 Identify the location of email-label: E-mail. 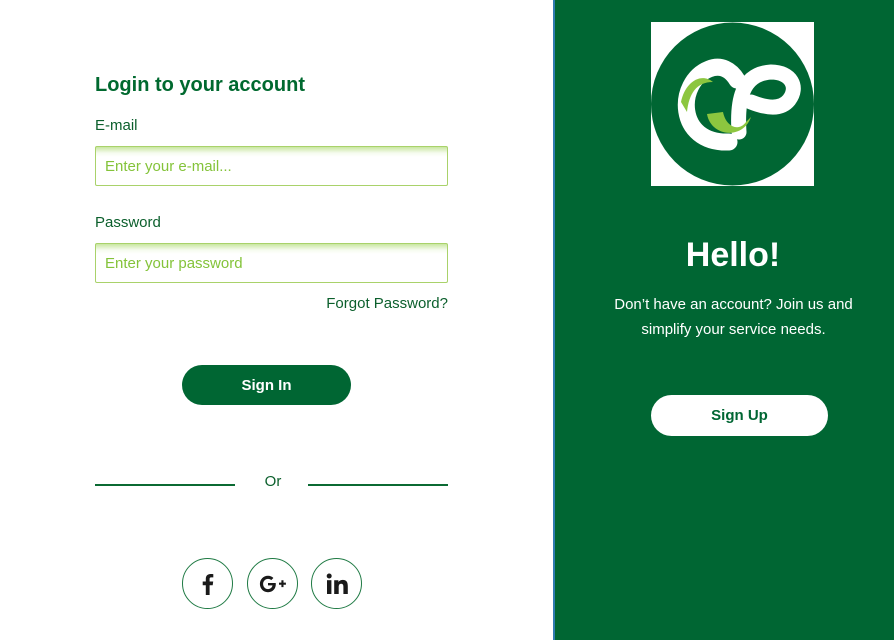
(116, 125).